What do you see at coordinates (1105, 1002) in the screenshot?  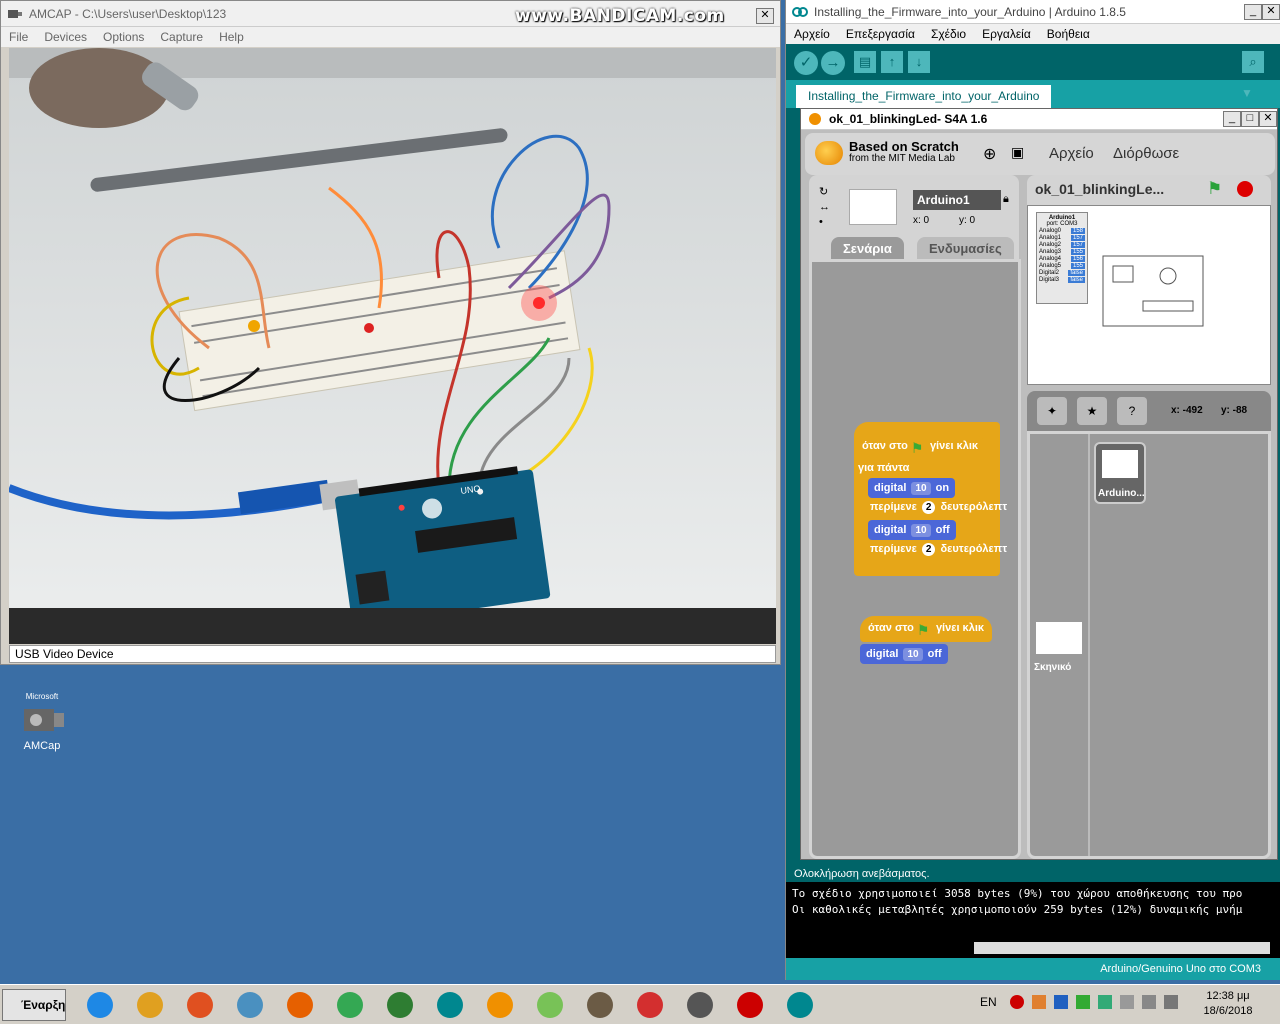 I see `recycle-icon` at bounding box center [1105, 1002].